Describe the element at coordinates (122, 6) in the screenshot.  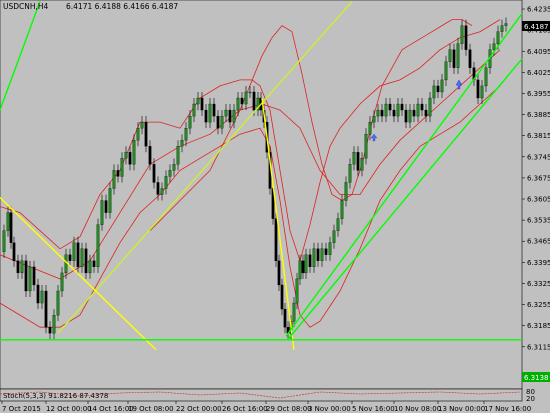
I see `ohlc-readout: 6.4171 6.4188 6.4166 6.4187` at that location.